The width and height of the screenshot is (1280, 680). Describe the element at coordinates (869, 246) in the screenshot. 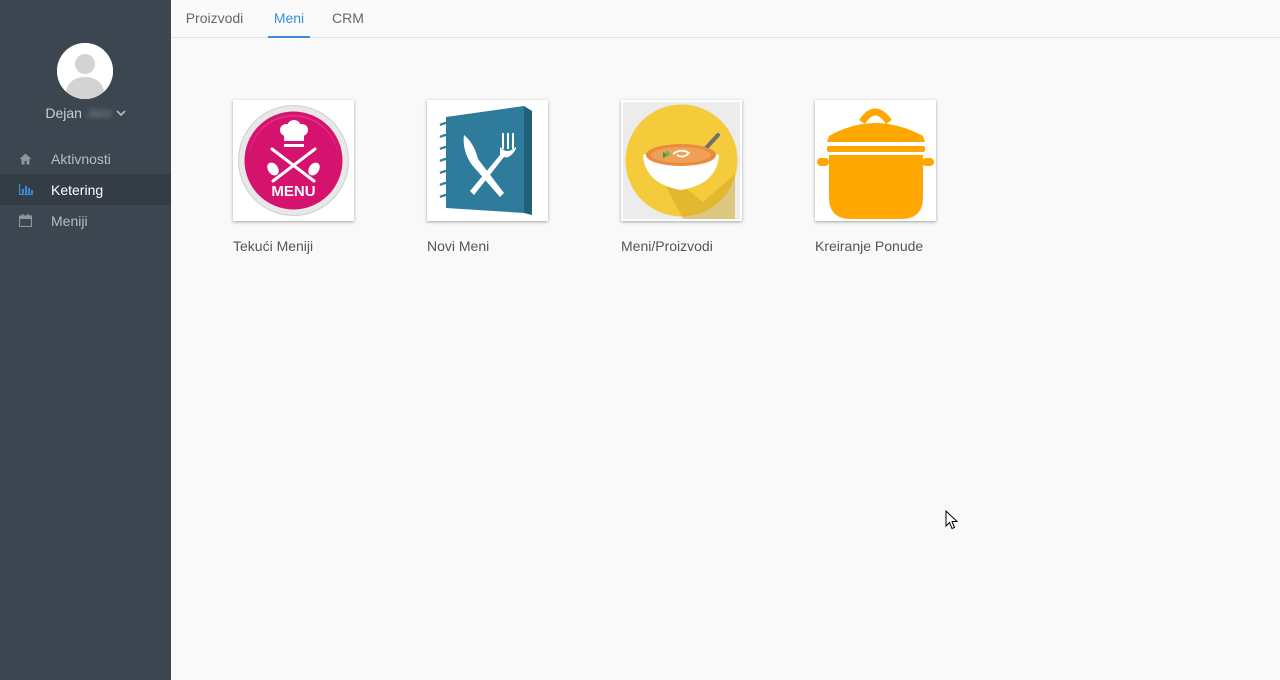

I see `tile-label: Kreiranje Ponude` at that location.